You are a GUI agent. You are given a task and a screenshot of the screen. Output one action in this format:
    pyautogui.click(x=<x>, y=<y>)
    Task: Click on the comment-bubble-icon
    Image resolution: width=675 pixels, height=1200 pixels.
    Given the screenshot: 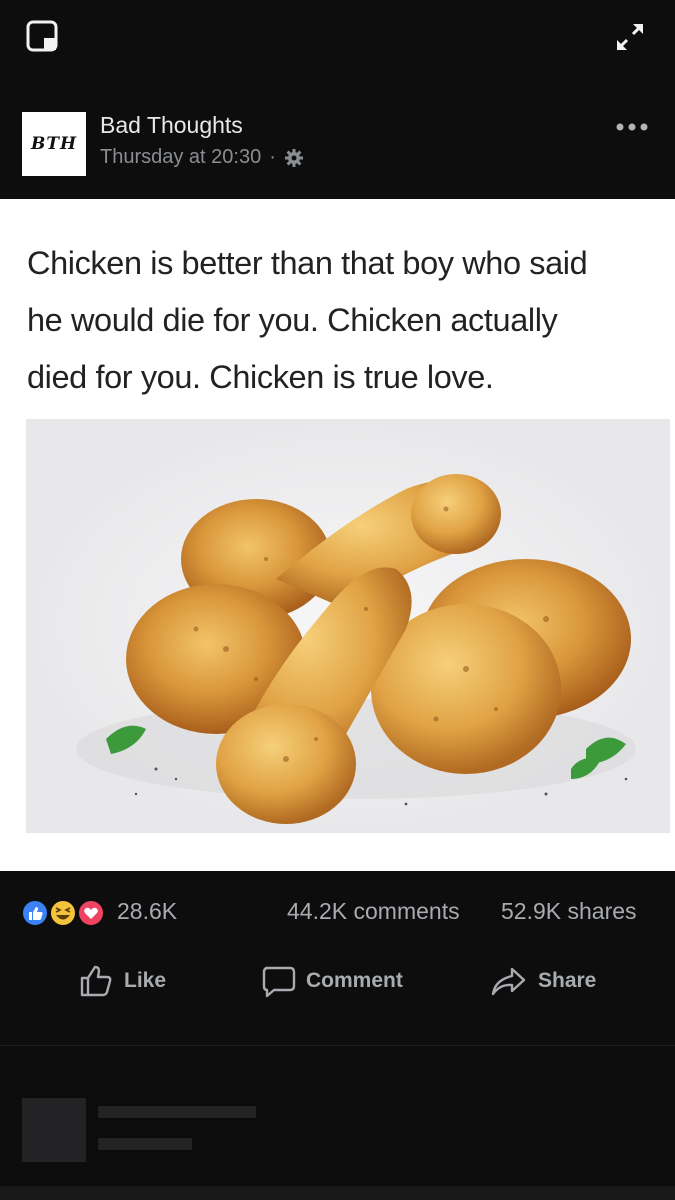 What is the action you would take?
    pyautogui.click(x=279, y=982)
    